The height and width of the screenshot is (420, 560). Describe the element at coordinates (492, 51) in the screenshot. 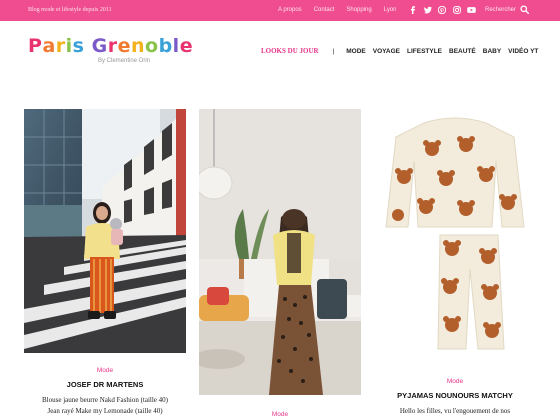

I see `nav-item-baby: BABY` at that location.